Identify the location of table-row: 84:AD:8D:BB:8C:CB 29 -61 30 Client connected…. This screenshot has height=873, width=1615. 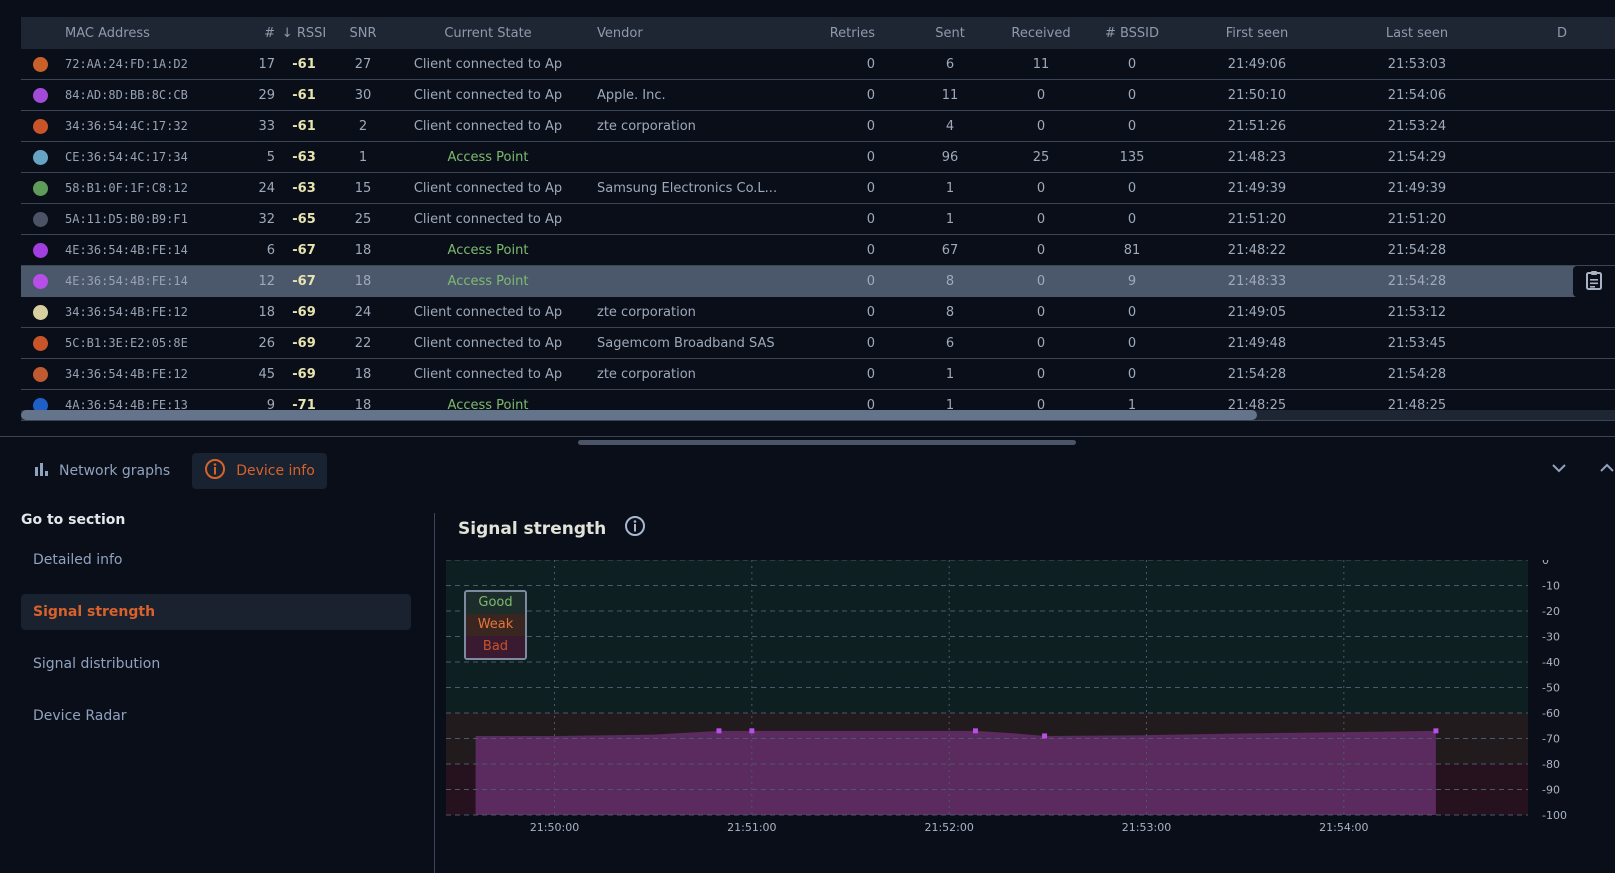
(818, 95).